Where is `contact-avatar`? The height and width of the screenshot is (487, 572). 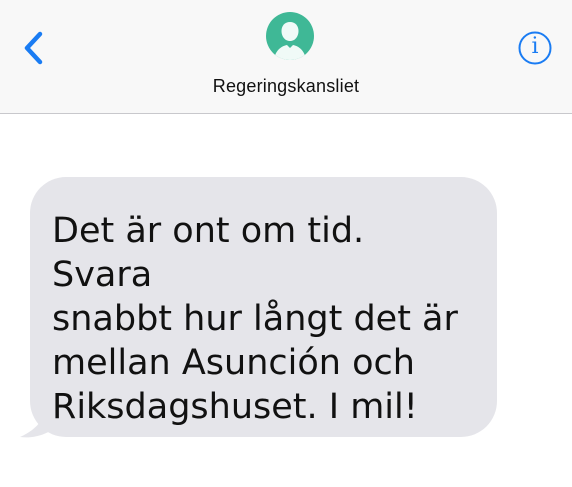
contact-avatar is located at coordinates (290, 36).